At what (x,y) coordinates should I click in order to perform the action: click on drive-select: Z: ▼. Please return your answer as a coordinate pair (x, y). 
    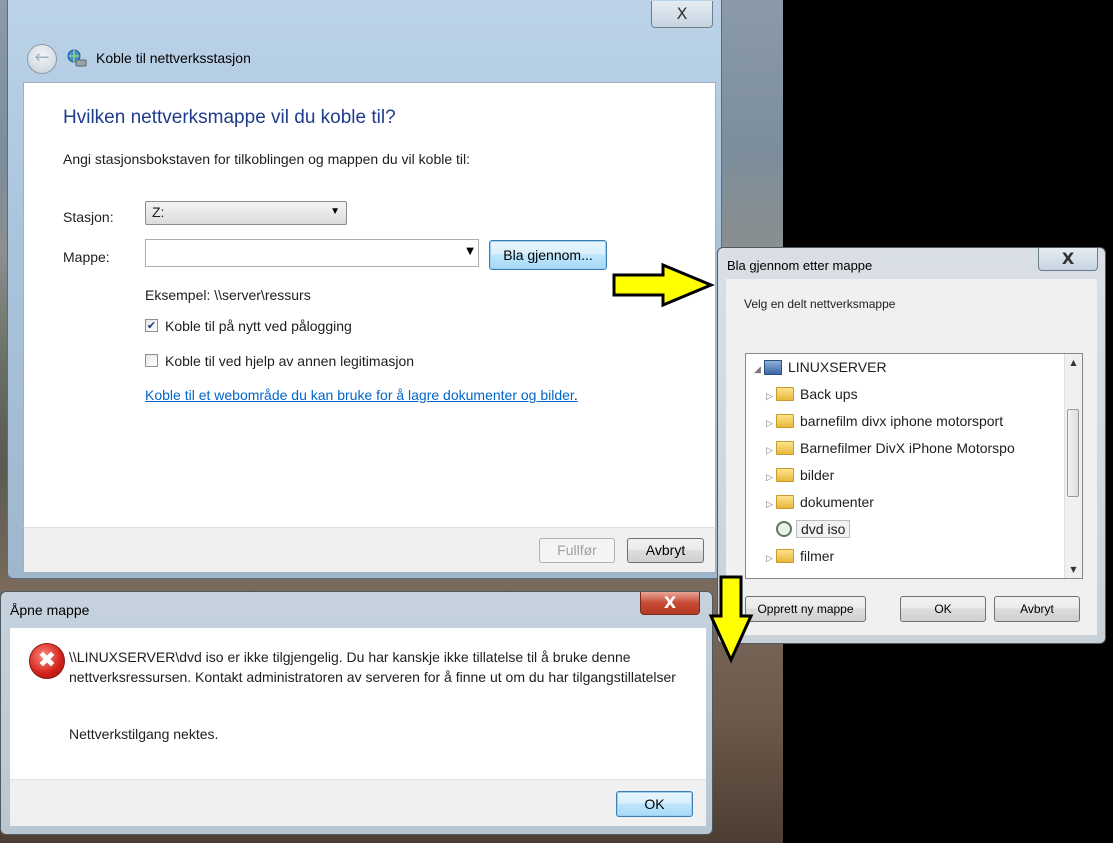
    Looking at the image, I should click on (246, 213).